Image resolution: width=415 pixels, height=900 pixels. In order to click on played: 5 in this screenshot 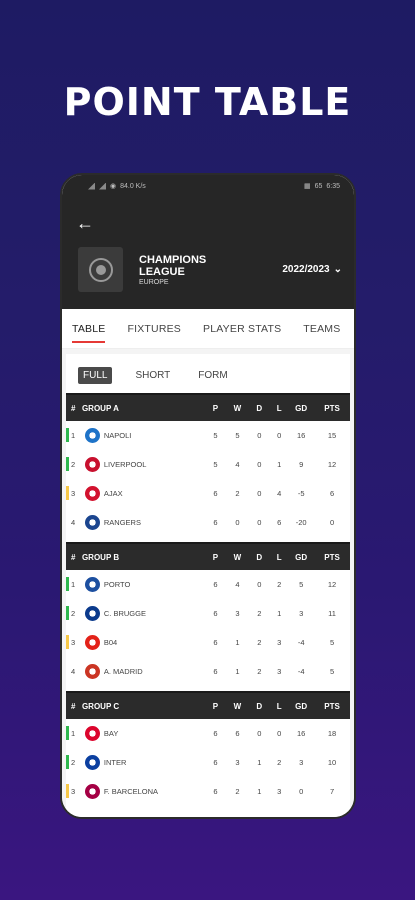, I will do `click(215, 464)`.